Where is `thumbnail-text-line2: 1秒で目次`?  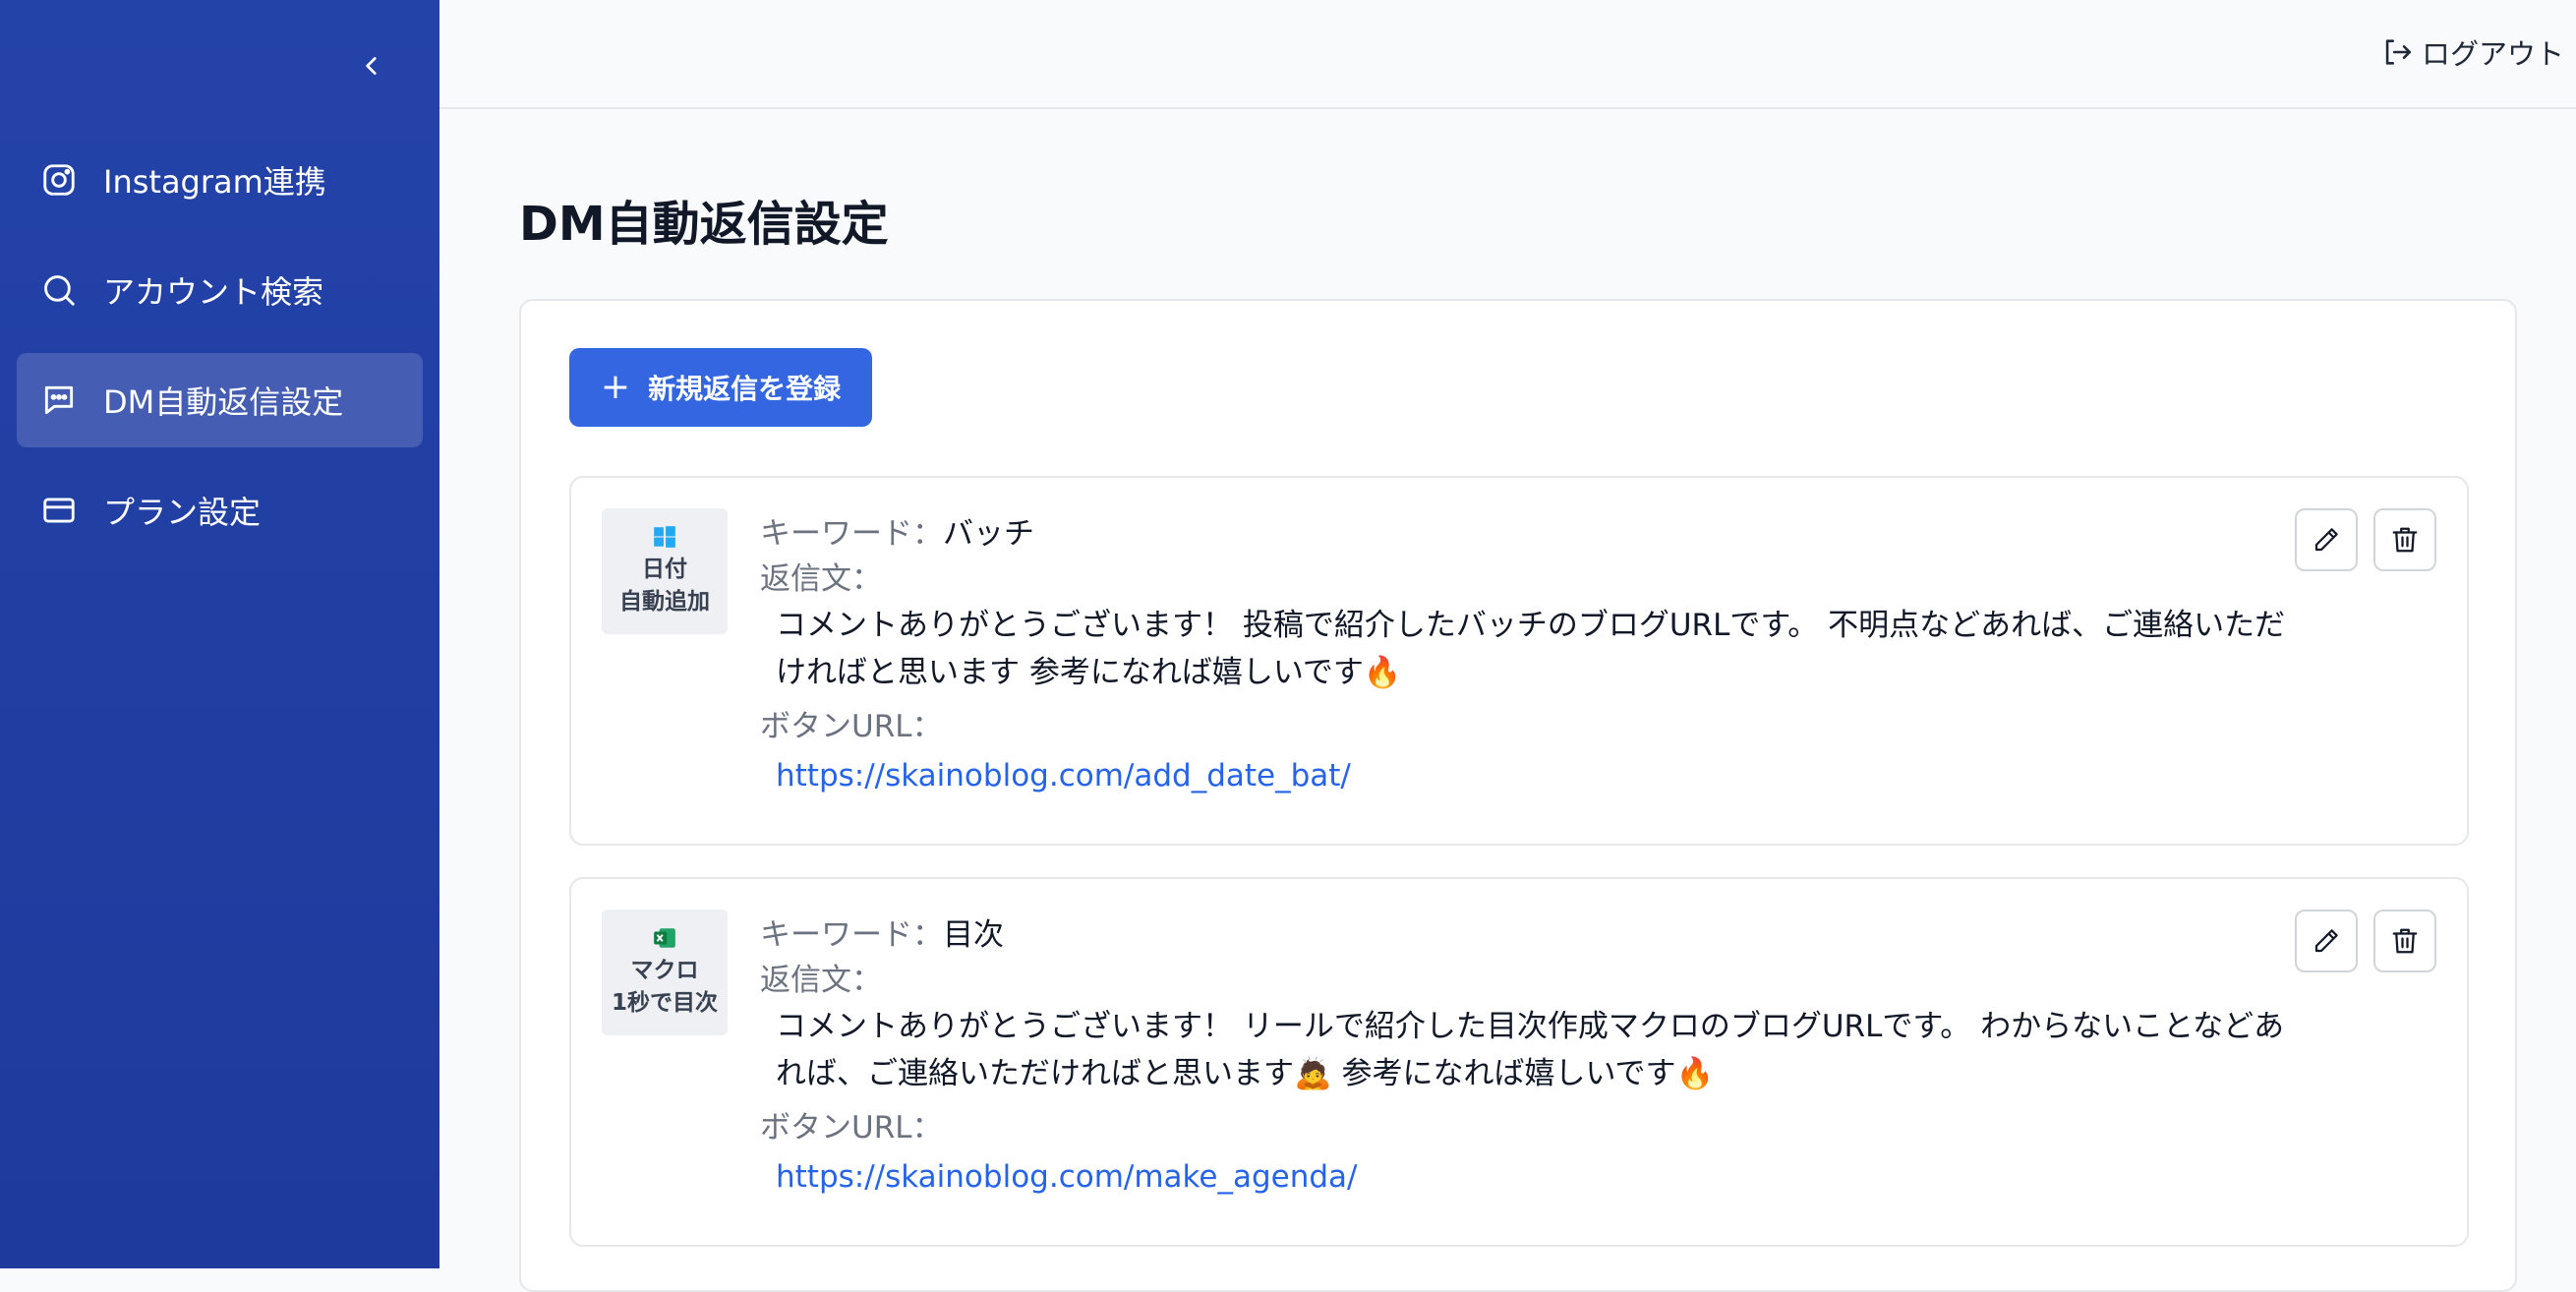
thumbnail-text-line2: 1秒で目次 is located at coordinates (664, 1003).